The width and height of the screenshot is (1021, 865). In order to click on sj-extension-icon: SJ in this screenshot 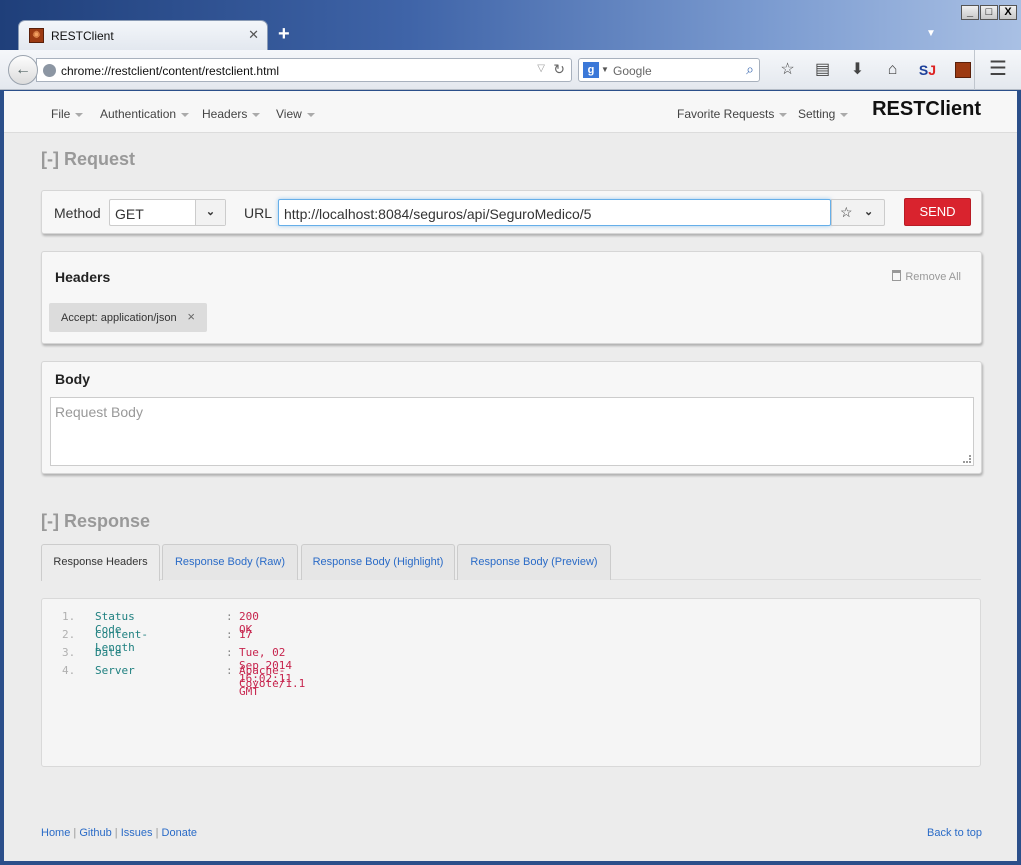, I will do `click(927, 70)`.